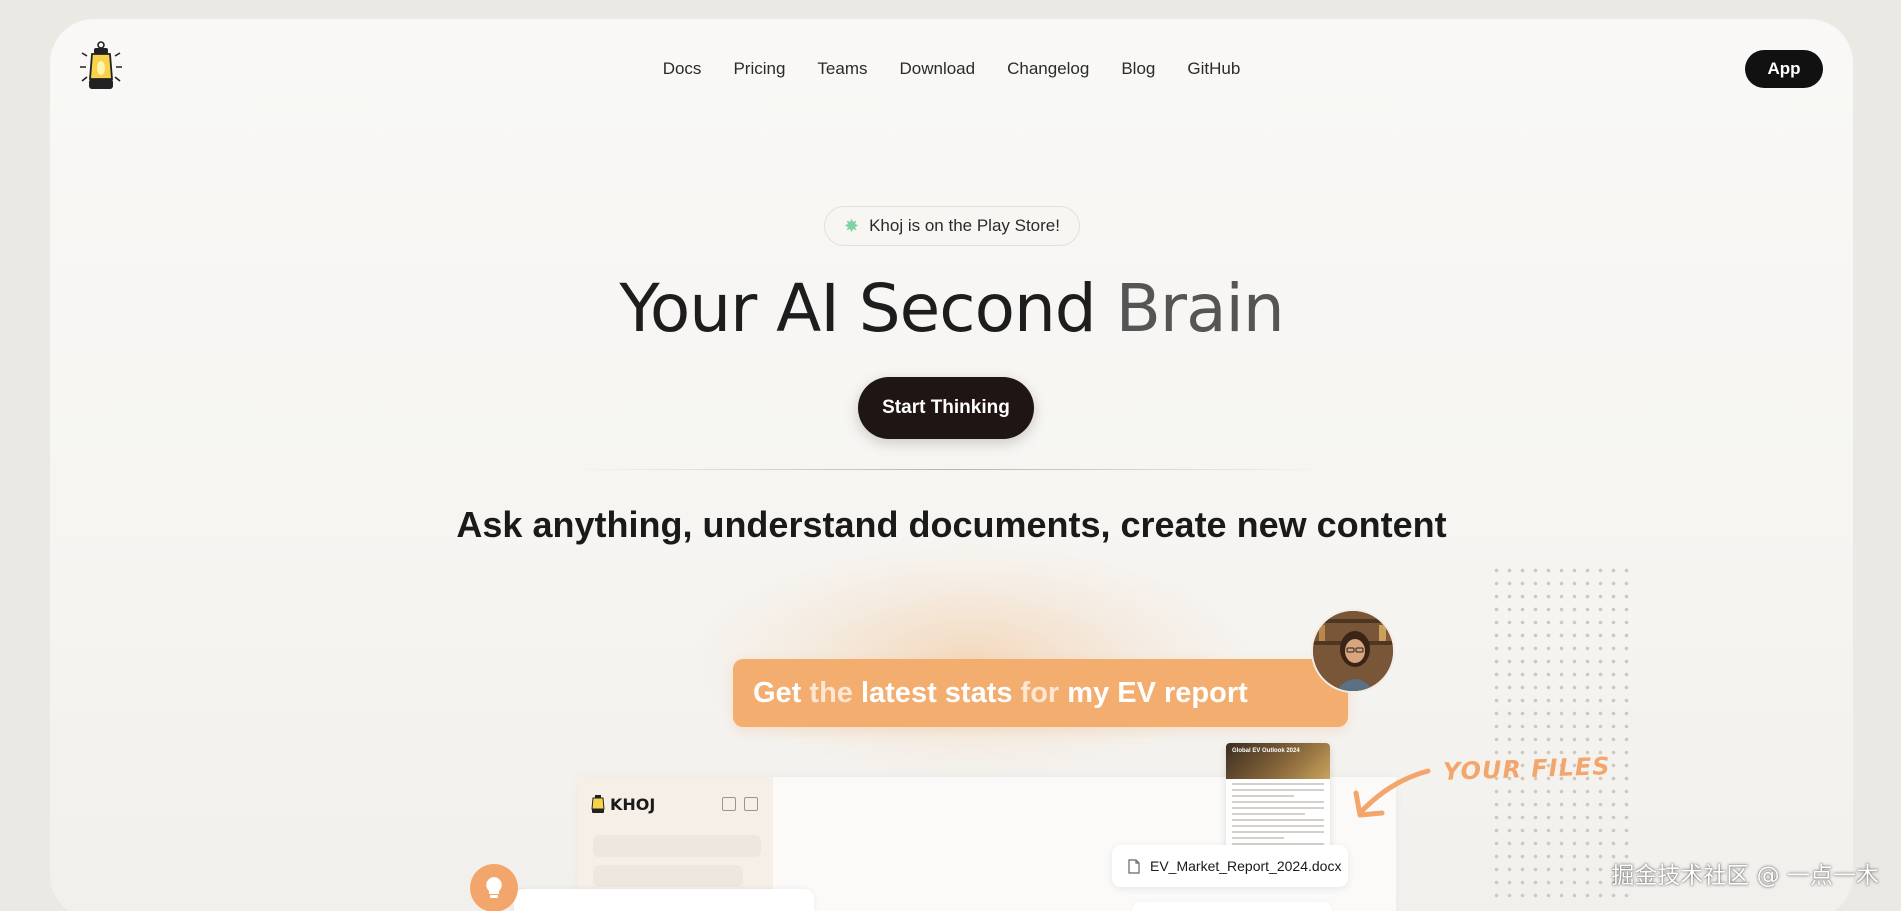 The height and width of the screenshot is (911, 1901). What do you see at coordinates (740, 804) in the screenshot?
I see `sidebar-actions` at bounding box center [740, 804].